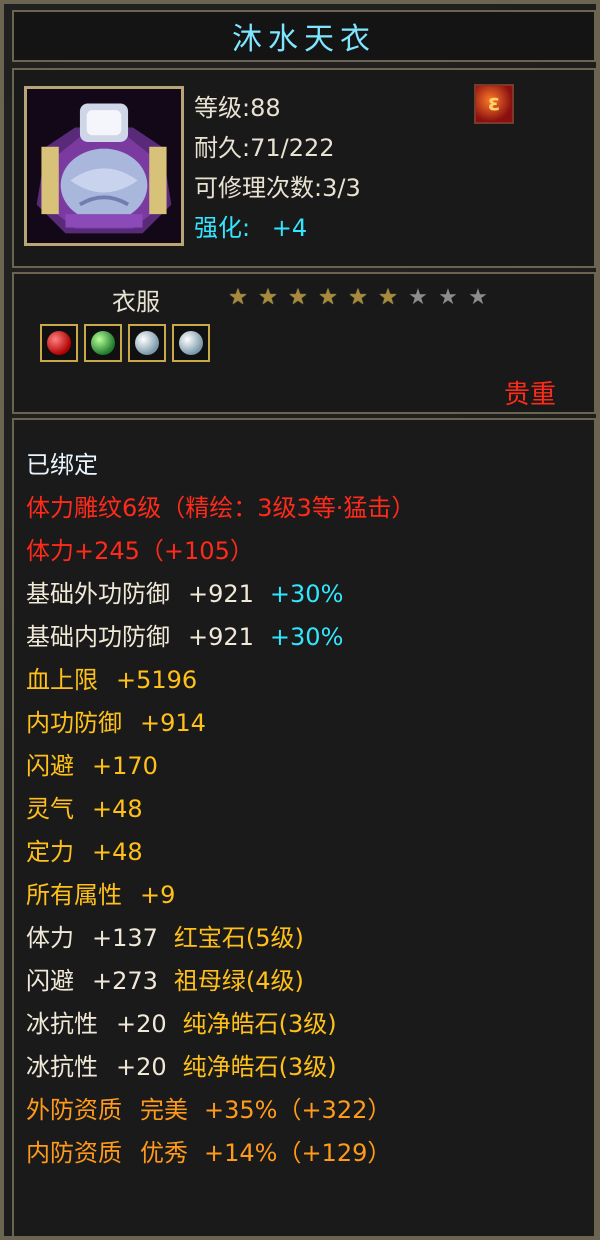 This screenshot has height=1240, width=600. Describe the element at coordinates (221, 508) in the screenshot. I see `stat-part: 体力雕纹6级（精绘：3级3等·猛击）` at that location.